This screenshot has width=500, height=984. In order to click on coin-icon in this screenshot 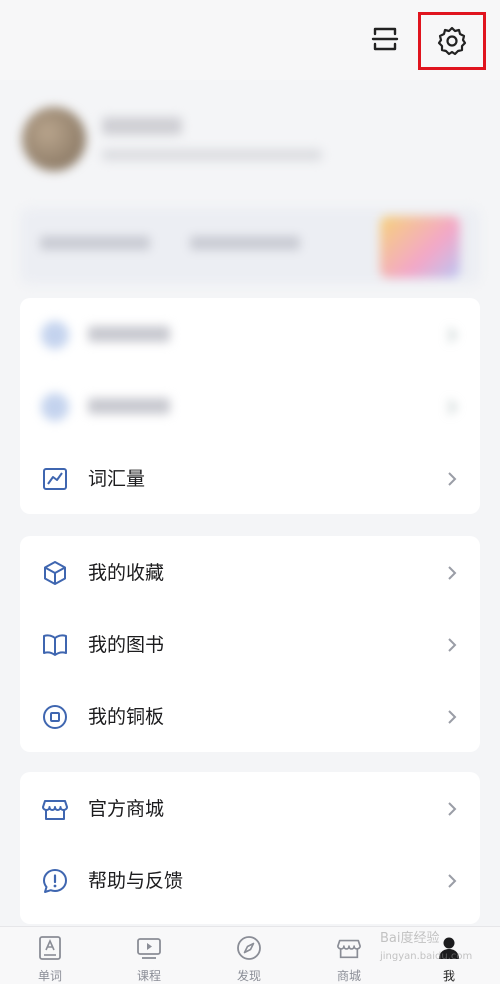, I will do `click(55, 717)`.